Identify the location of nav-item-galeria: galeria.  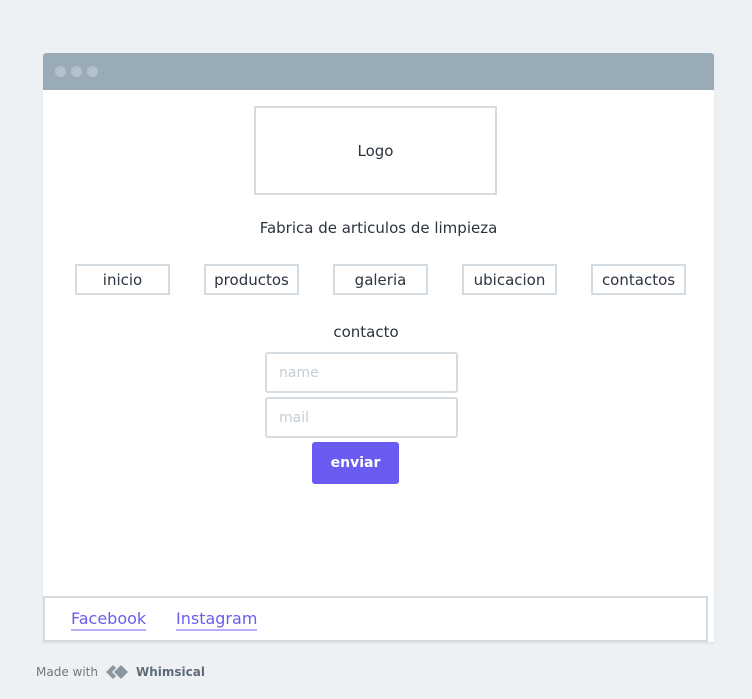
(380, 279).